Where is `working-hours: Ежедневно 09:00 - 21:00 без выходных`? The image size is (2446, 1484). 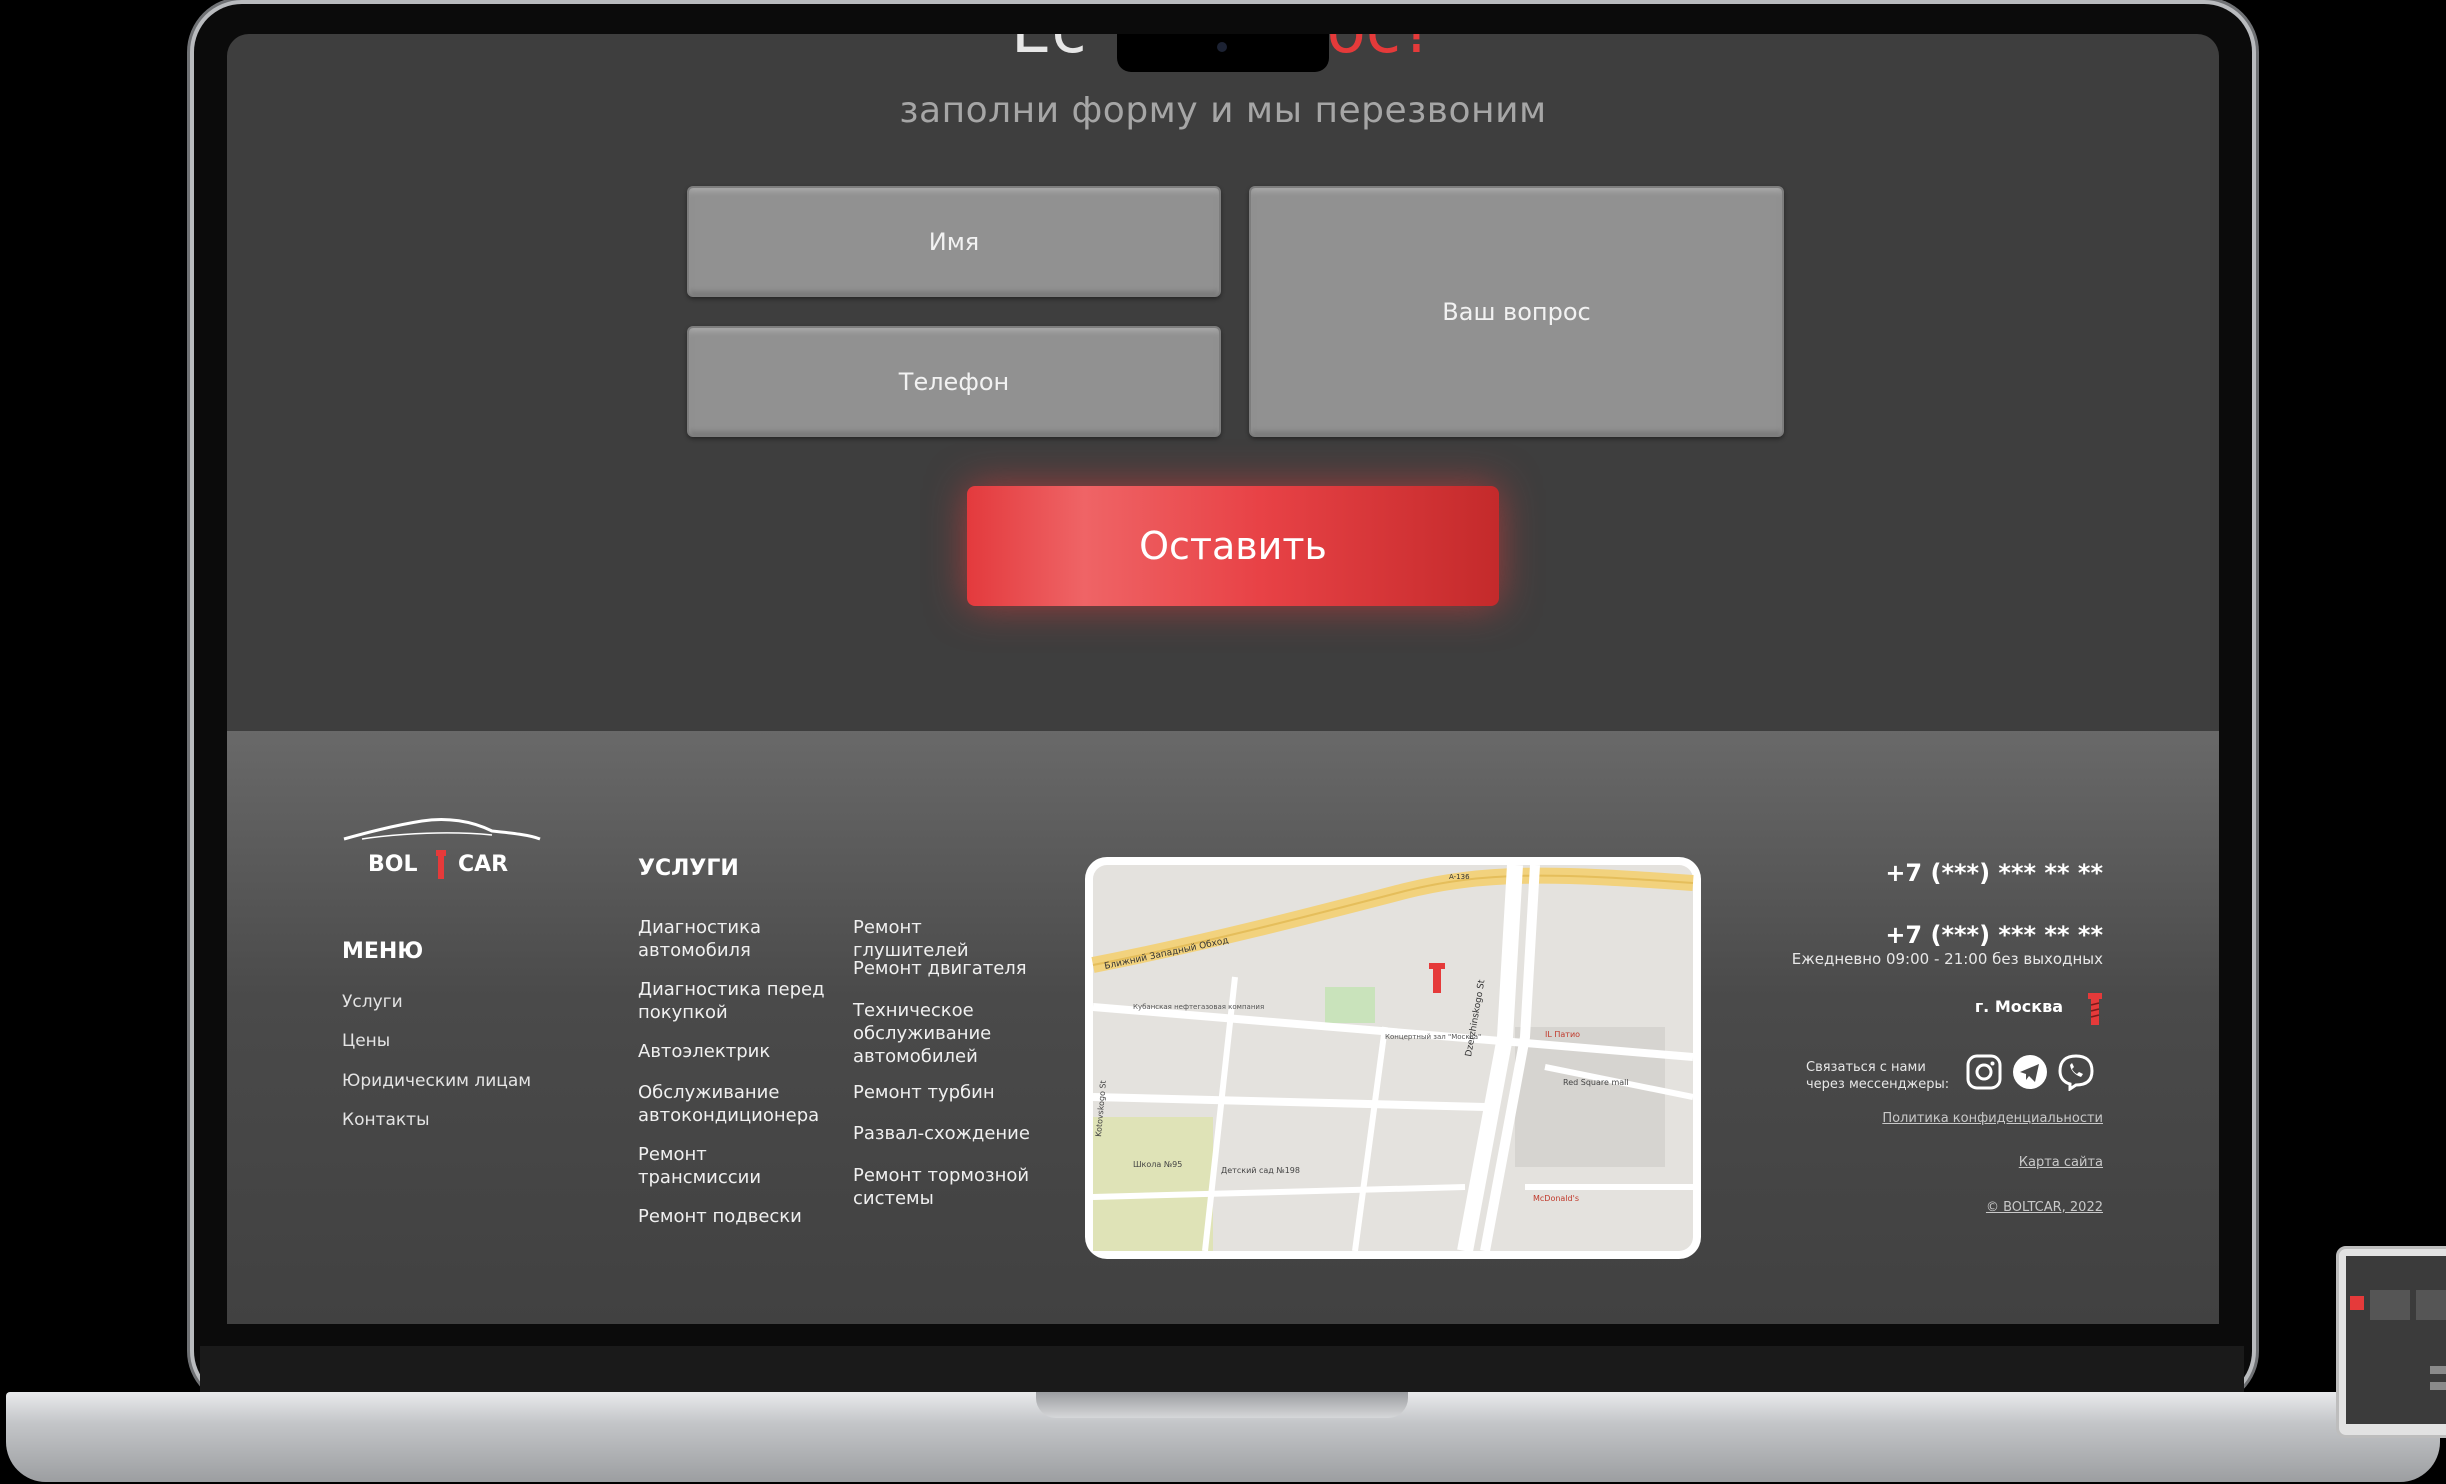
working-hours: Ежедневно 09:00 - 21:00 без выходных is located at coordinates (1947, 959).